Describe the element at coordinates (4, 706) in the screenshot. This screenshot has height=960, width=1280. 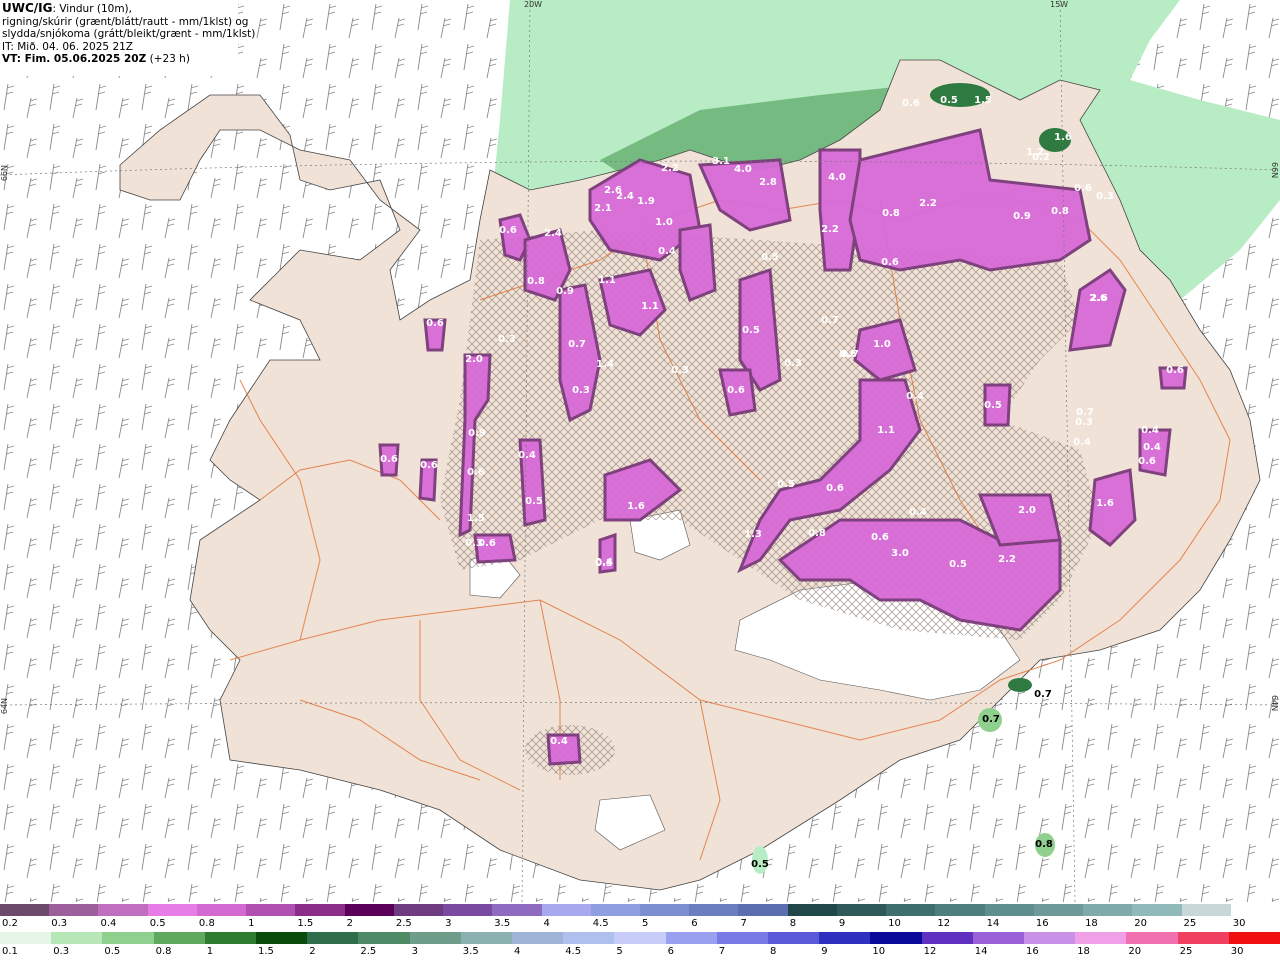
I see `lat-label-left-64n: 64N` at that location.